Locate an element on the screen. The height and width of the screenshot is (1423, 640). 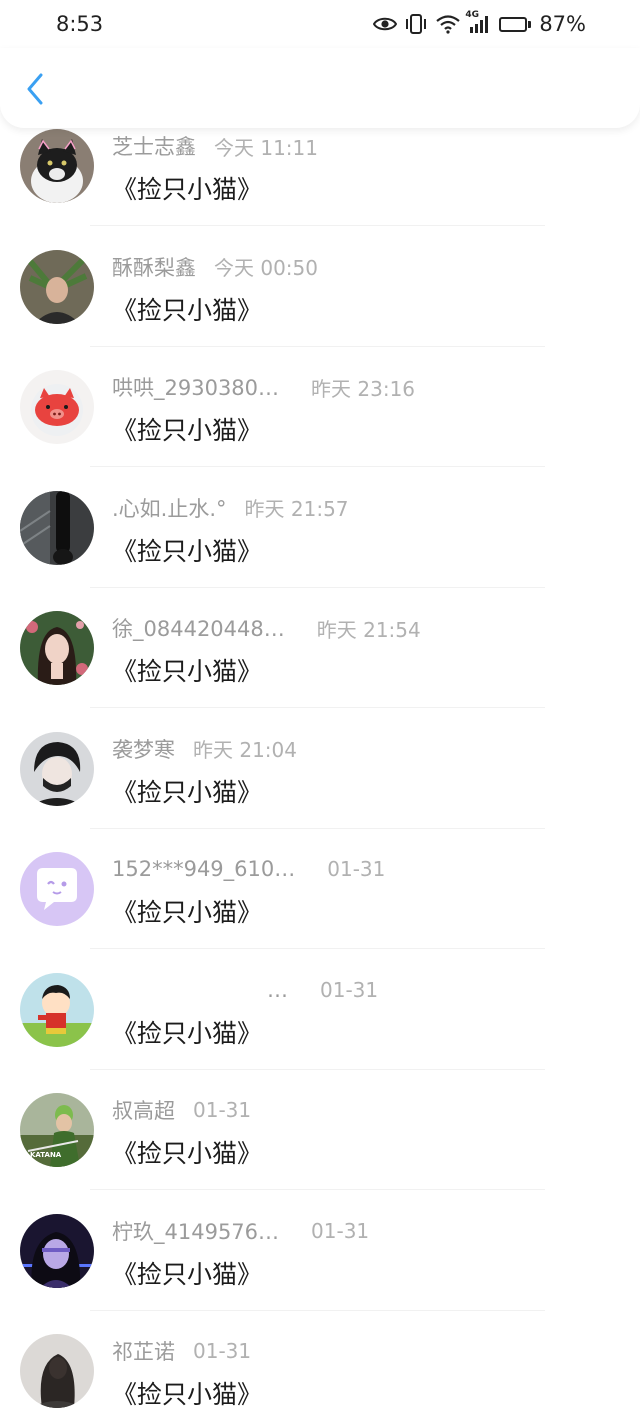
message-list-item: … 01-31 《捡只小猫》 is located at coordinates (320, 999).